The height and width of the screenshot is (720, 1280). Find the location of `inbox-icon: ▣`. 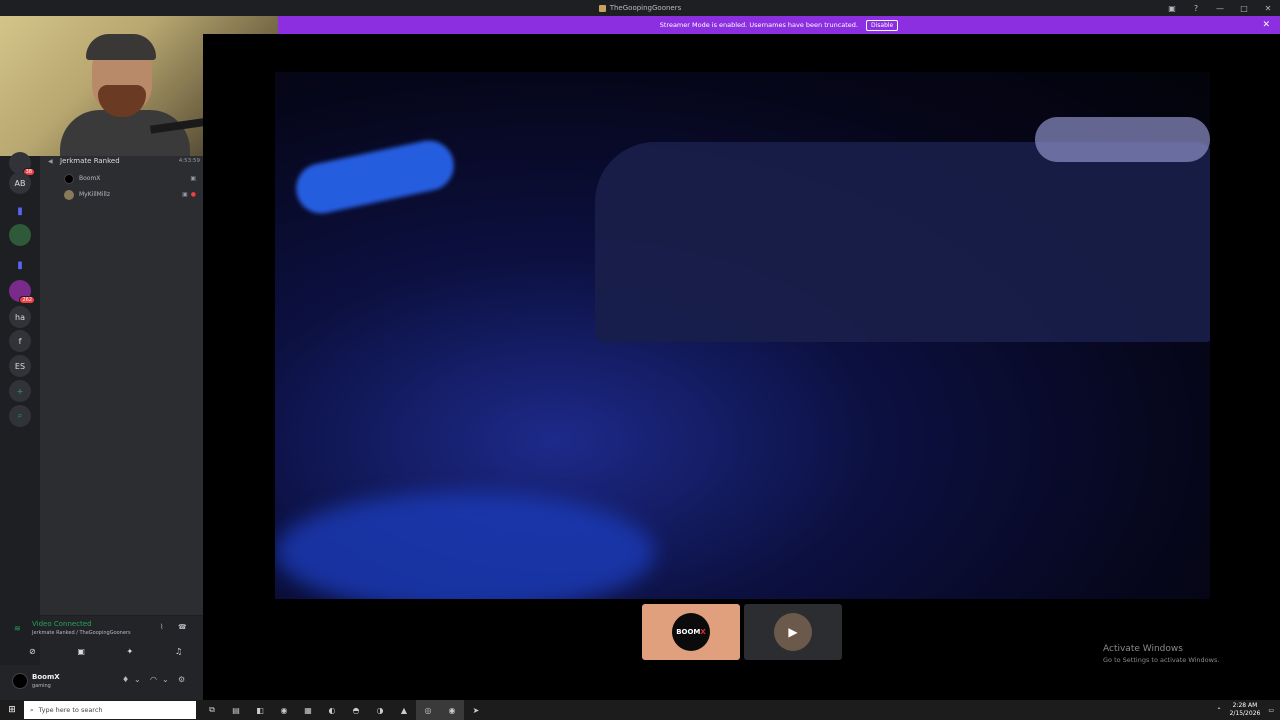

inbox-icon: ▣ is located at coordinates (1172, 8).